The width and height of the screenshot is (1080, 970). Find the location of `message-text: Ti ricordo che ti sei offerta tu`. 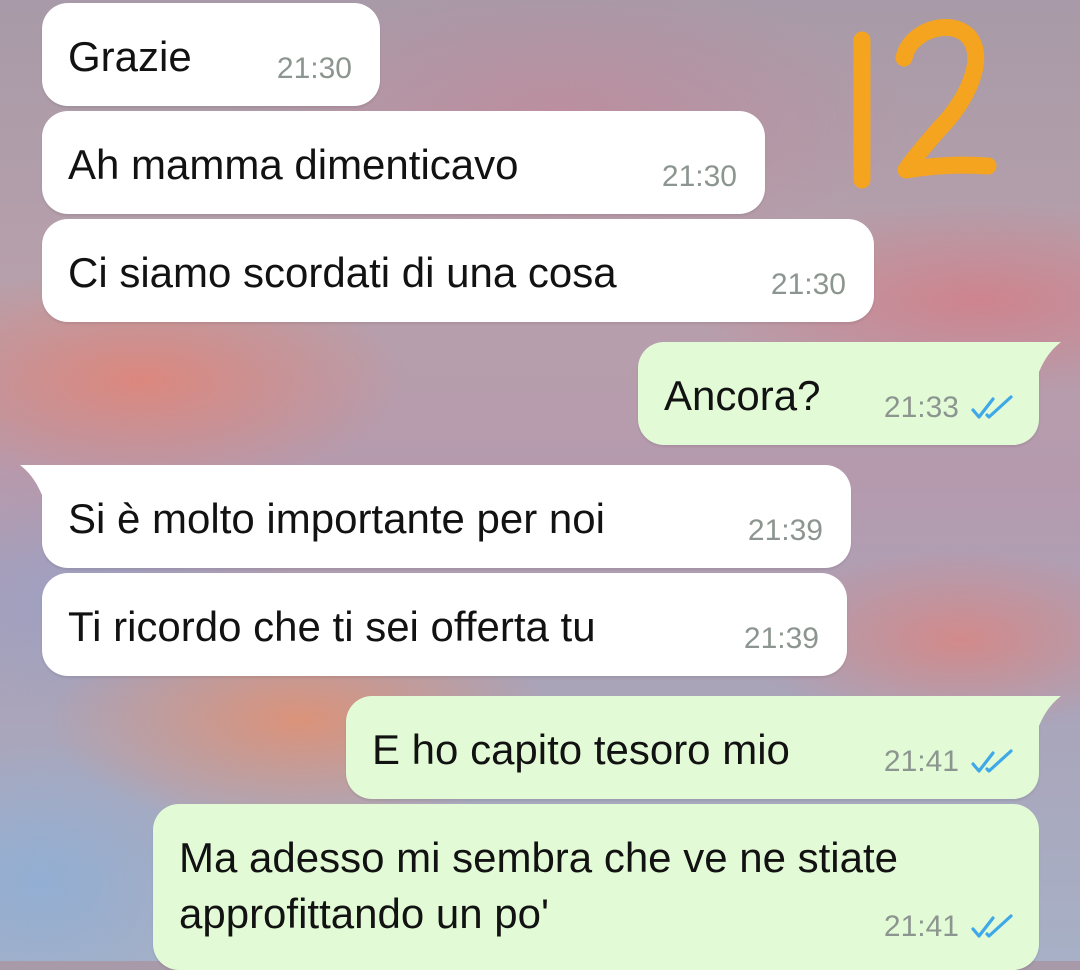

message-text: Ti ricordo che ti sei offerta tu is located at coordinates (332, 626).